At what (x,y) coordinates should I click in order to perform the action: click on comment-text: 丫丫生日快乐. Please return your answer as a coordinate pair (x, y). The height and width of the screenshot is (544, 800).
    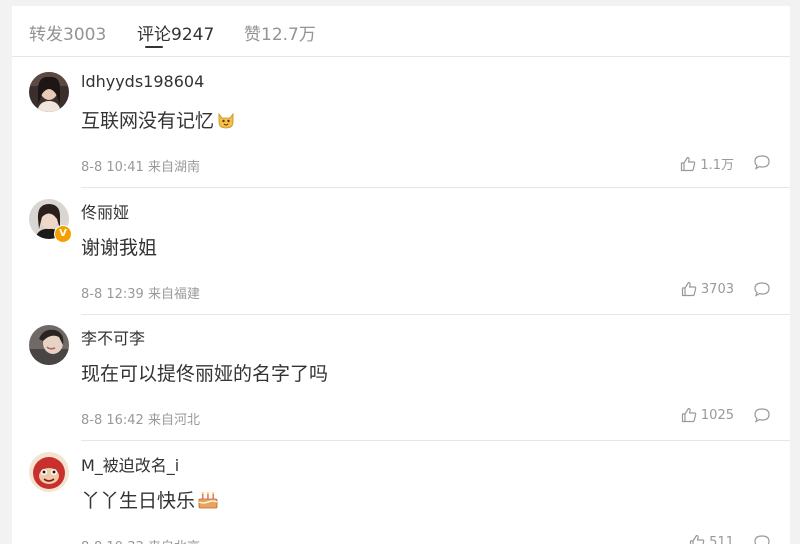
    Looking at the image, I should click on (138, 501).